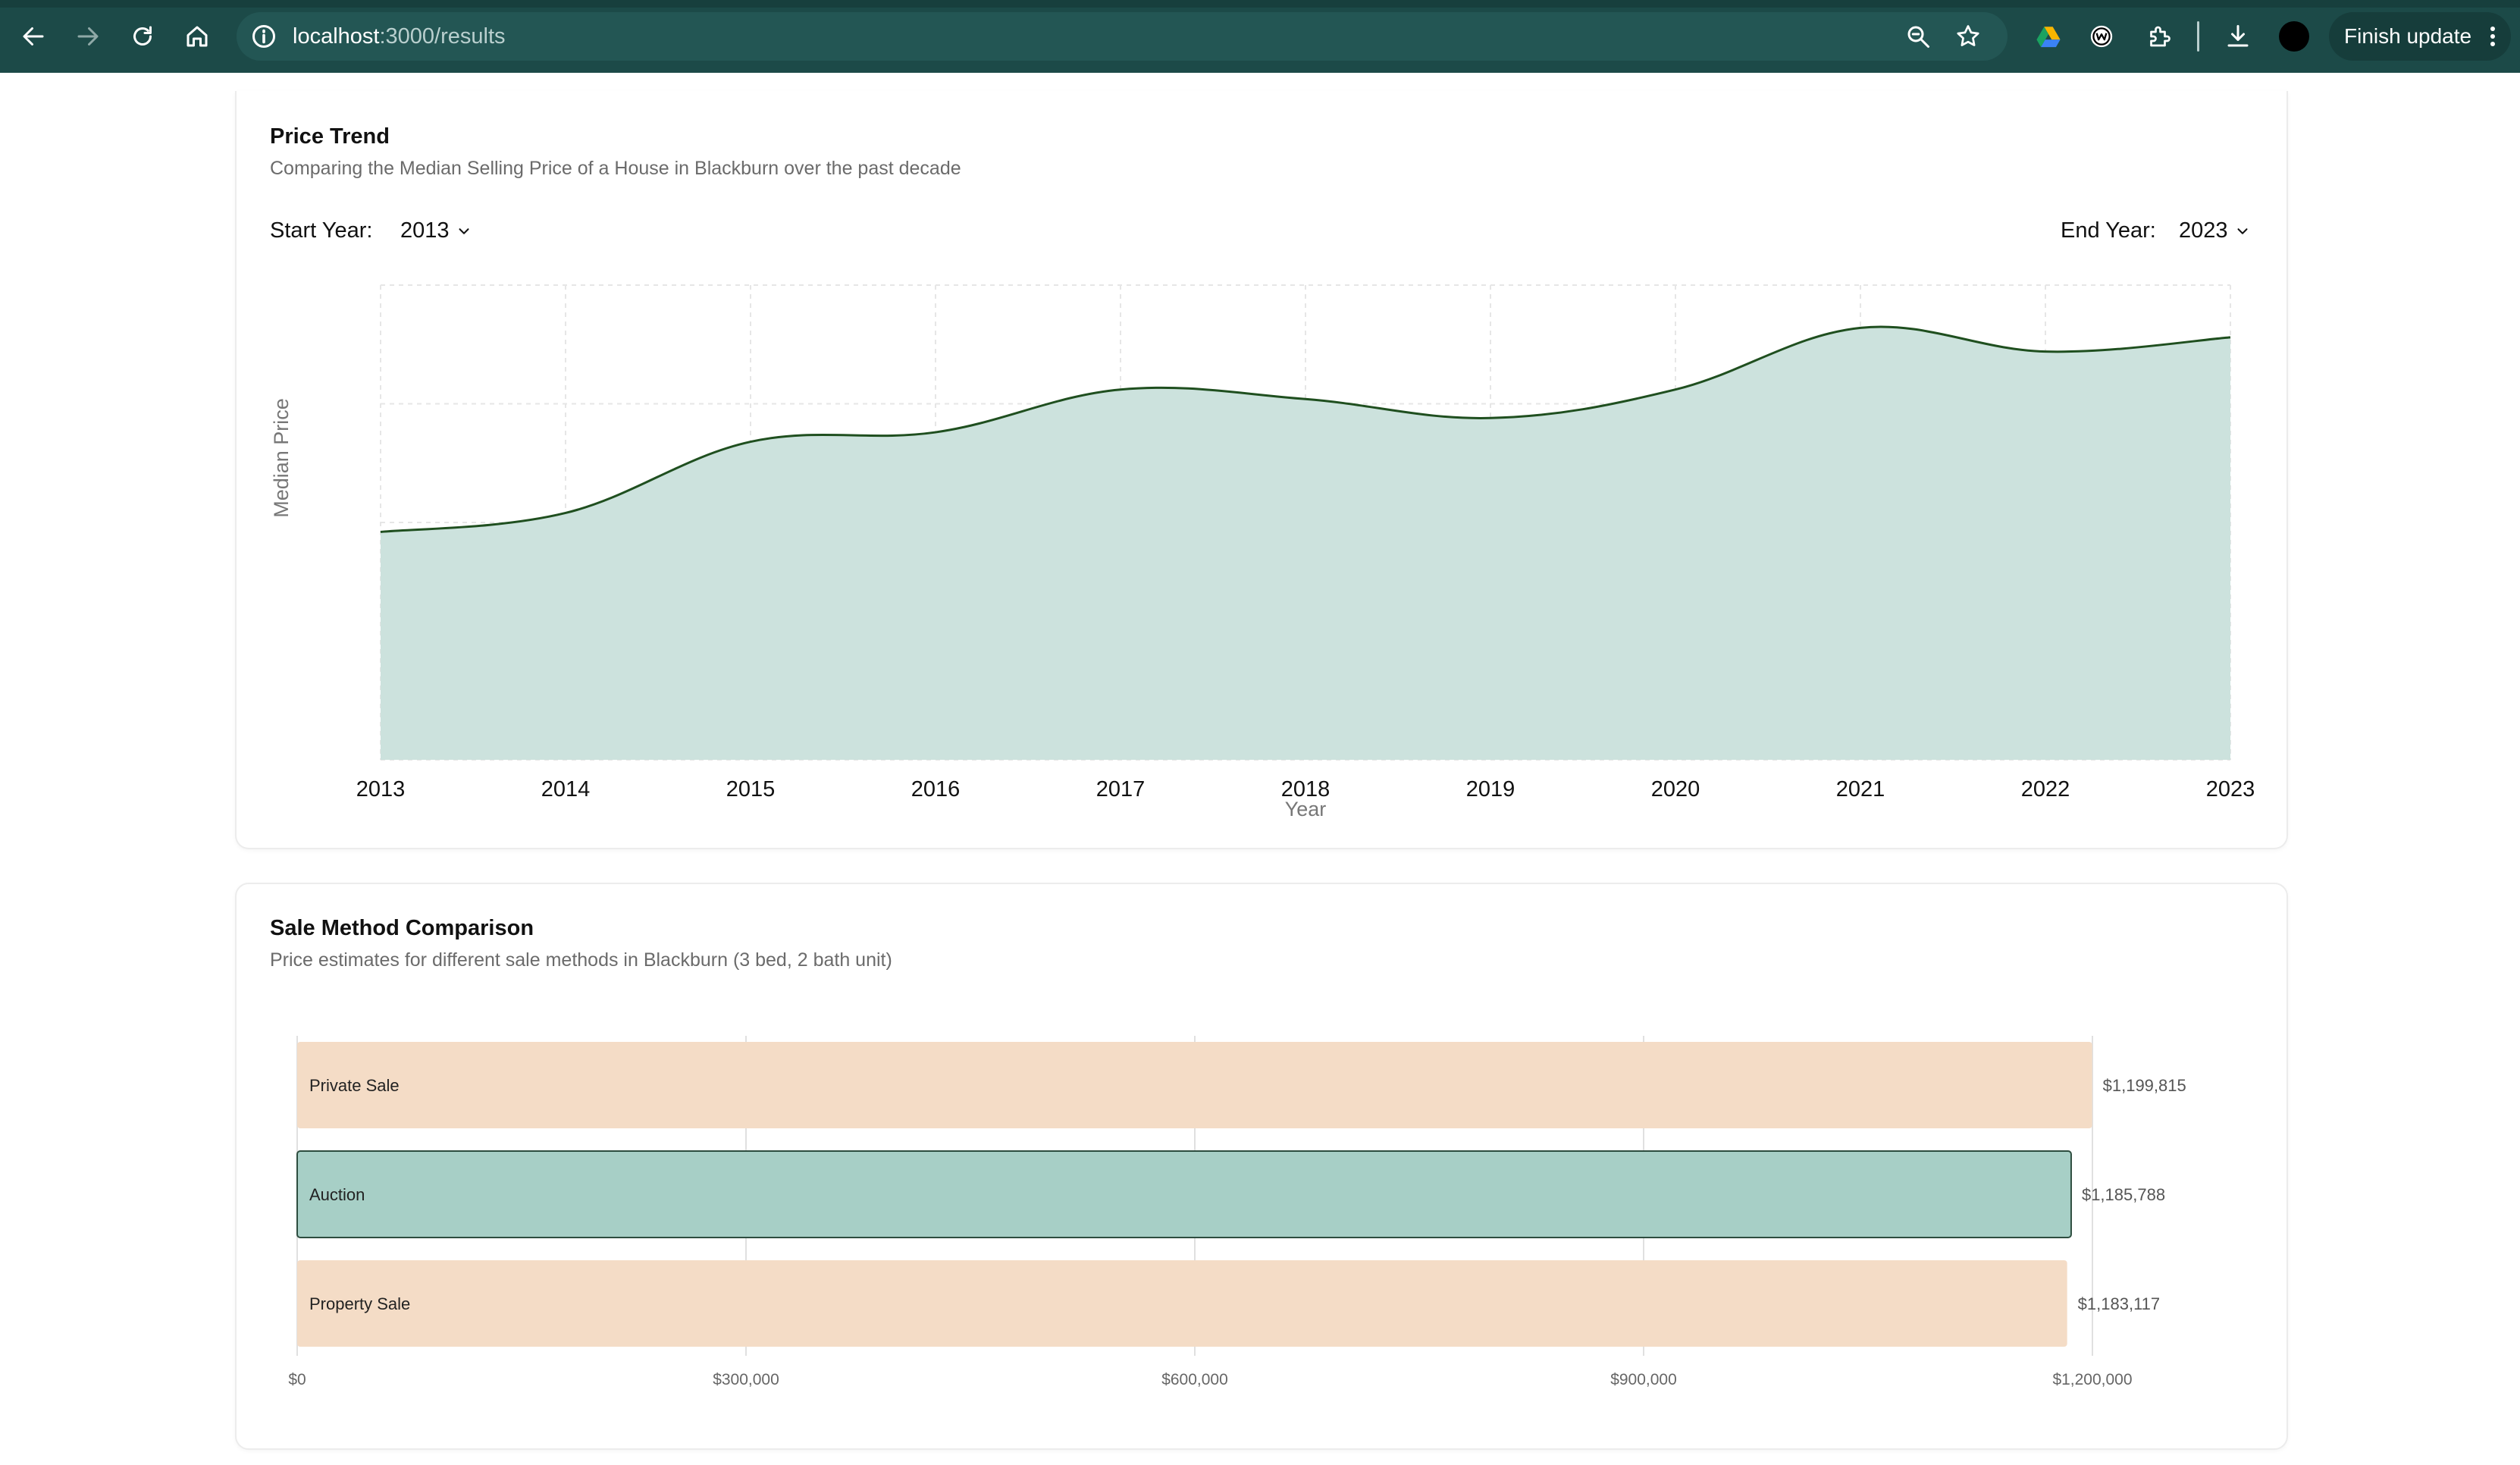 Image resolution: width=2520 pixels, height=1465 pixels. I want to click on profile-avatar, so click(2294, 37).